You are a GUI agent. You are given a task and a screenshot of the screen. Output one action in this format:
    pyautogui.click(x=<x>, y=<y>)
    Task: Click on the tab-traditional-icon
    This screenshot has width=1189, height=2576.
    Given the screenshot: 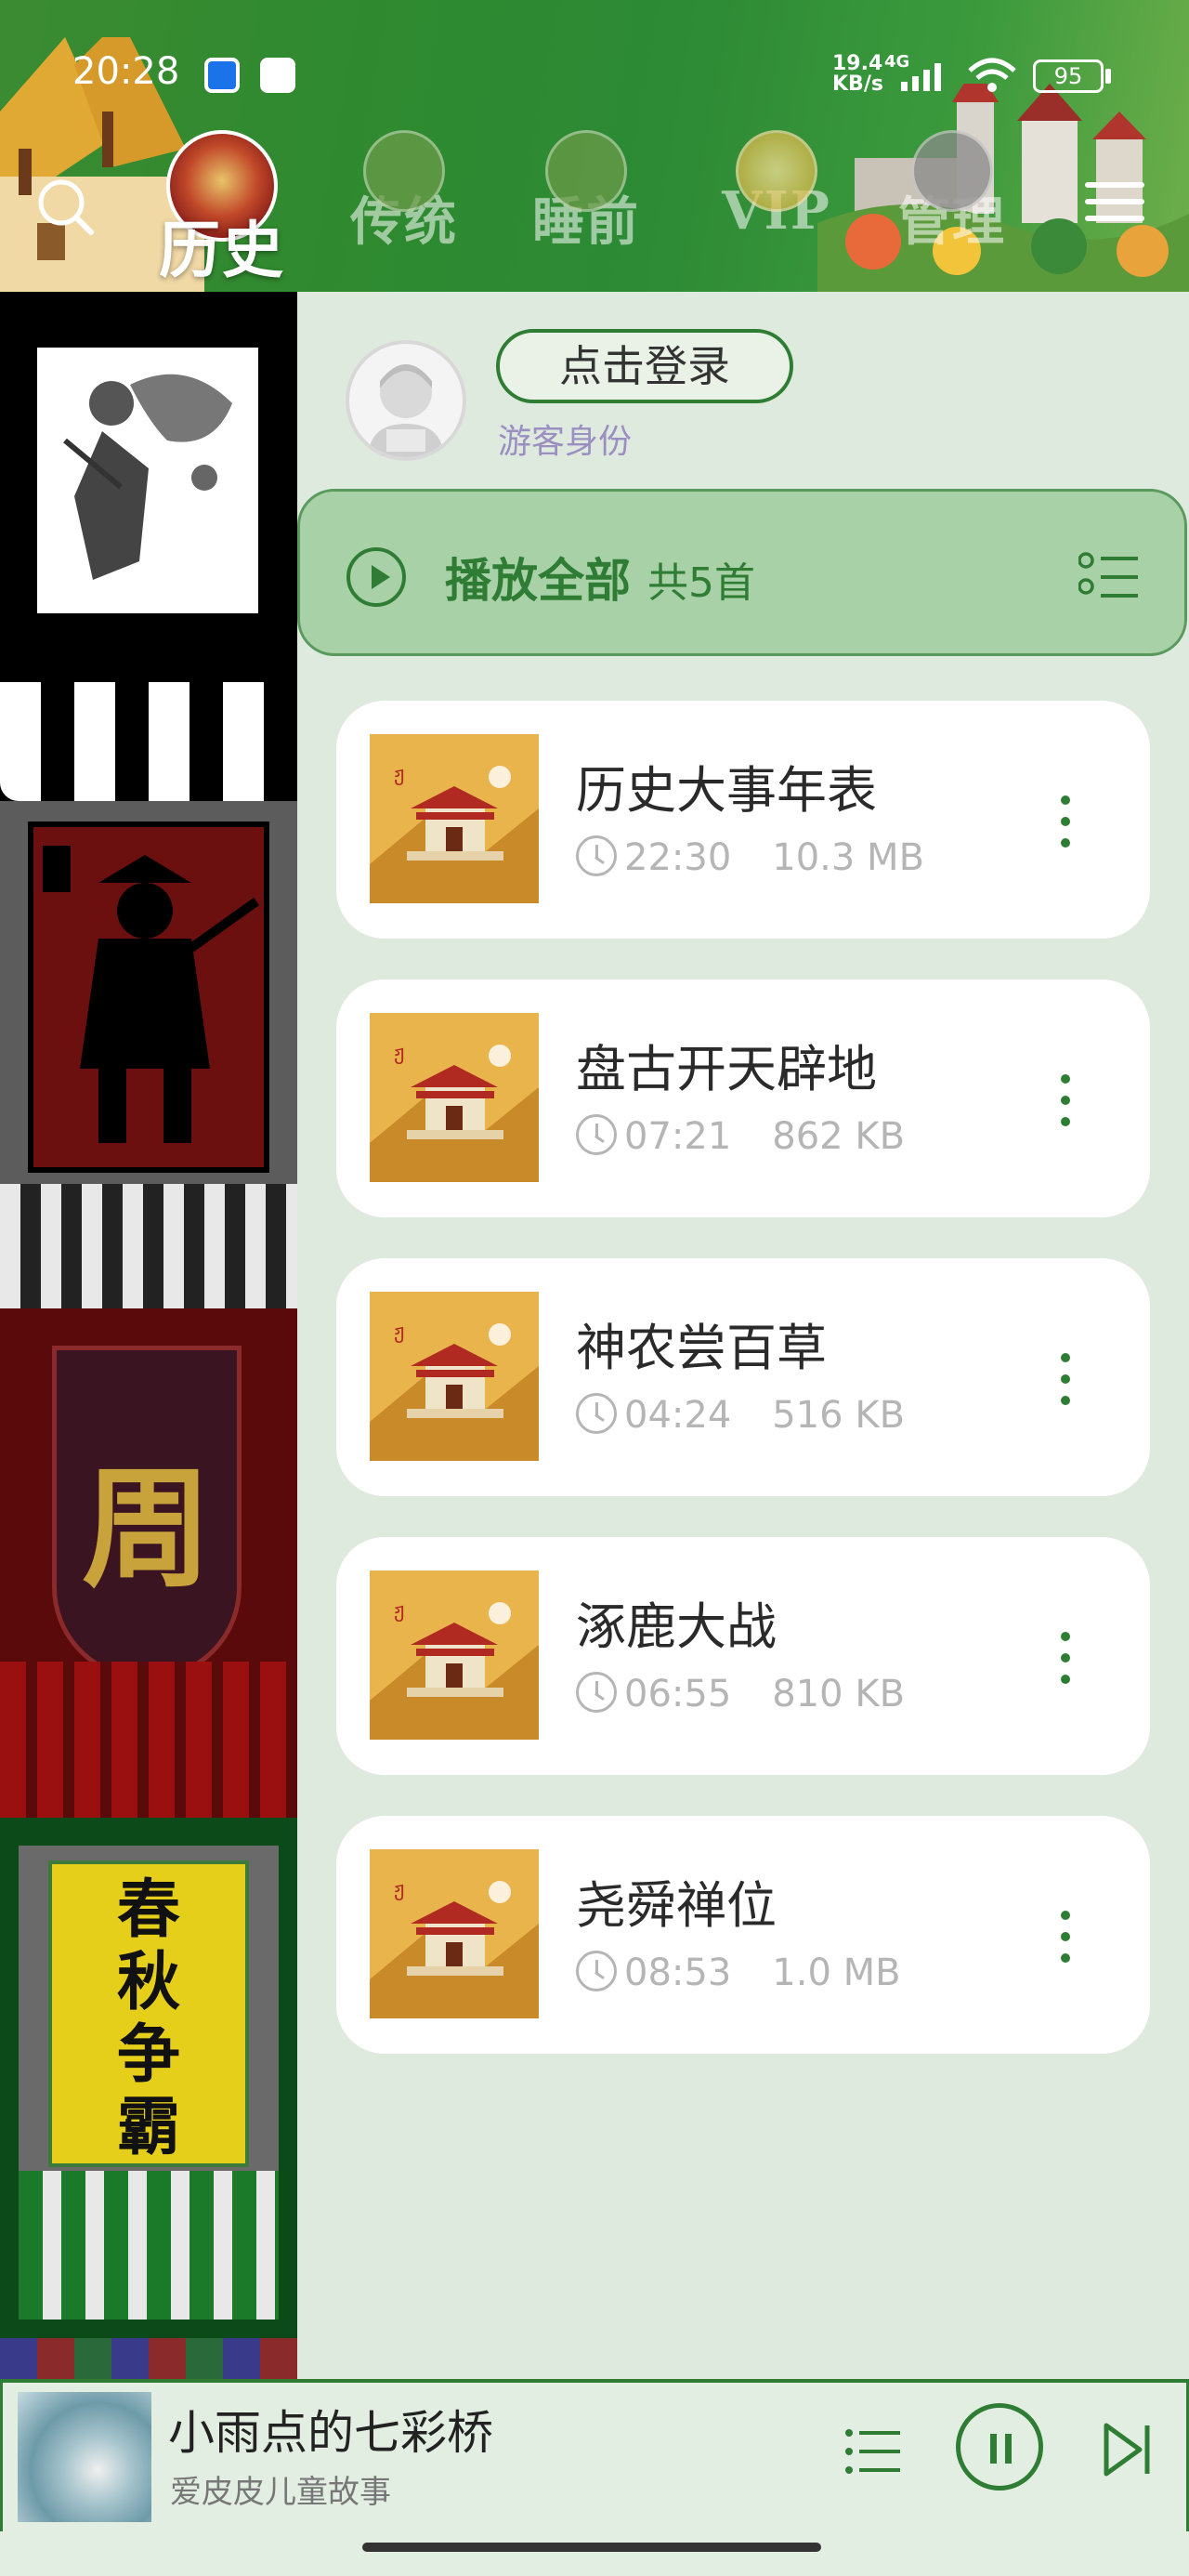 What is the action you would take?
    pyautogui.click(x=404, y=171)
    